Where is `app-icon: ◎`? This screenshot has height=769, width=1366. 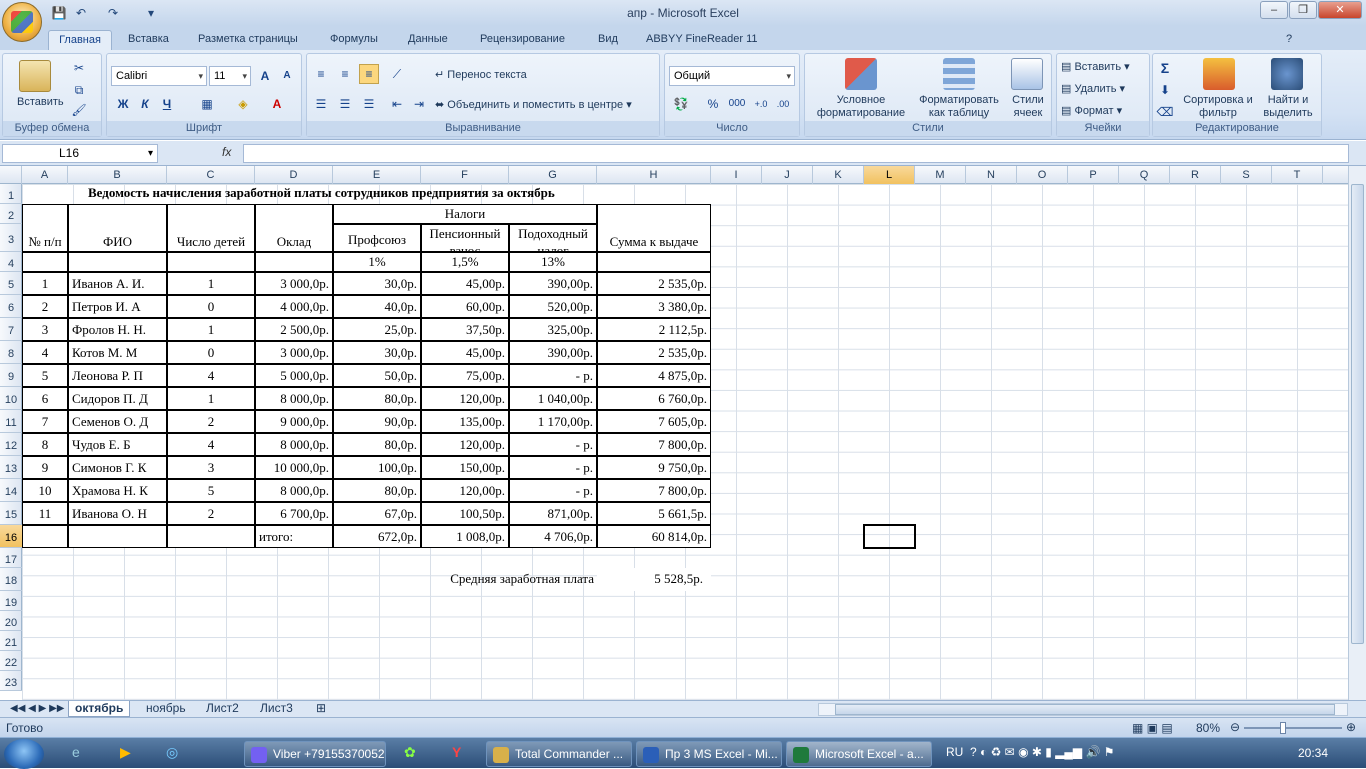
app-icon: ◎ is located at coordinates (172, 752).